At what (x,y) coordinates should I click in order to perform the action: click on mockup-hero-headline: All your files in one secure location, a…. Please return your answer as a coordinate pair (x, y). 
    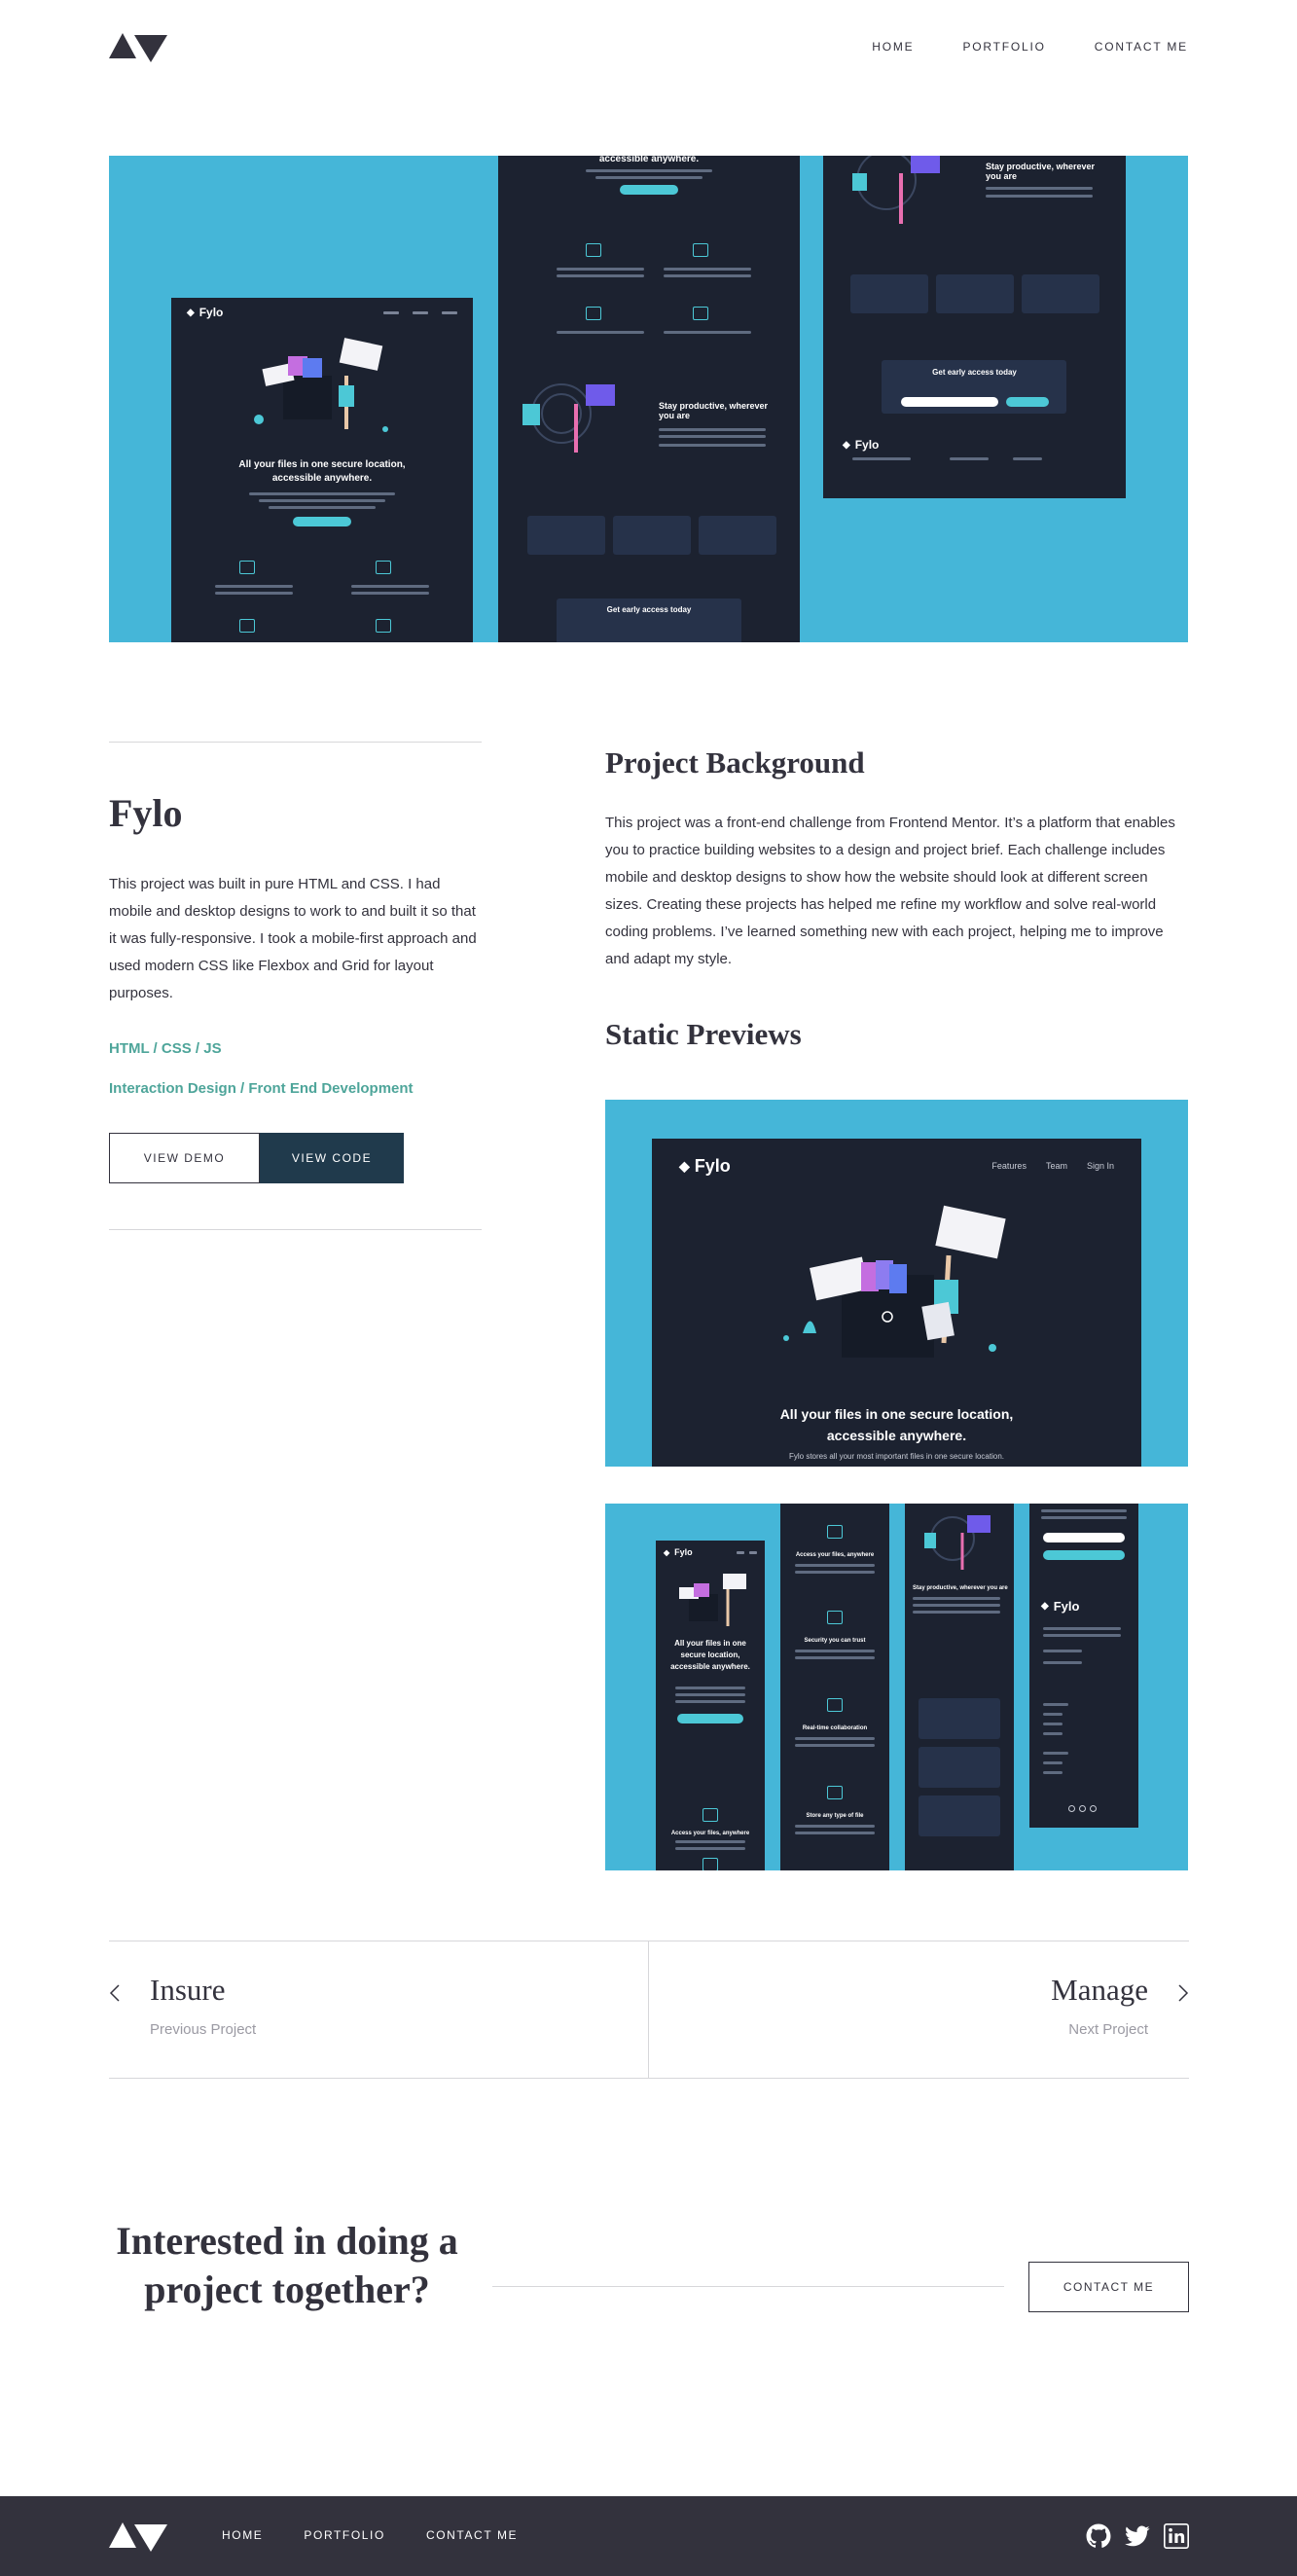
    Looking at the image, I should click on (322, 471).